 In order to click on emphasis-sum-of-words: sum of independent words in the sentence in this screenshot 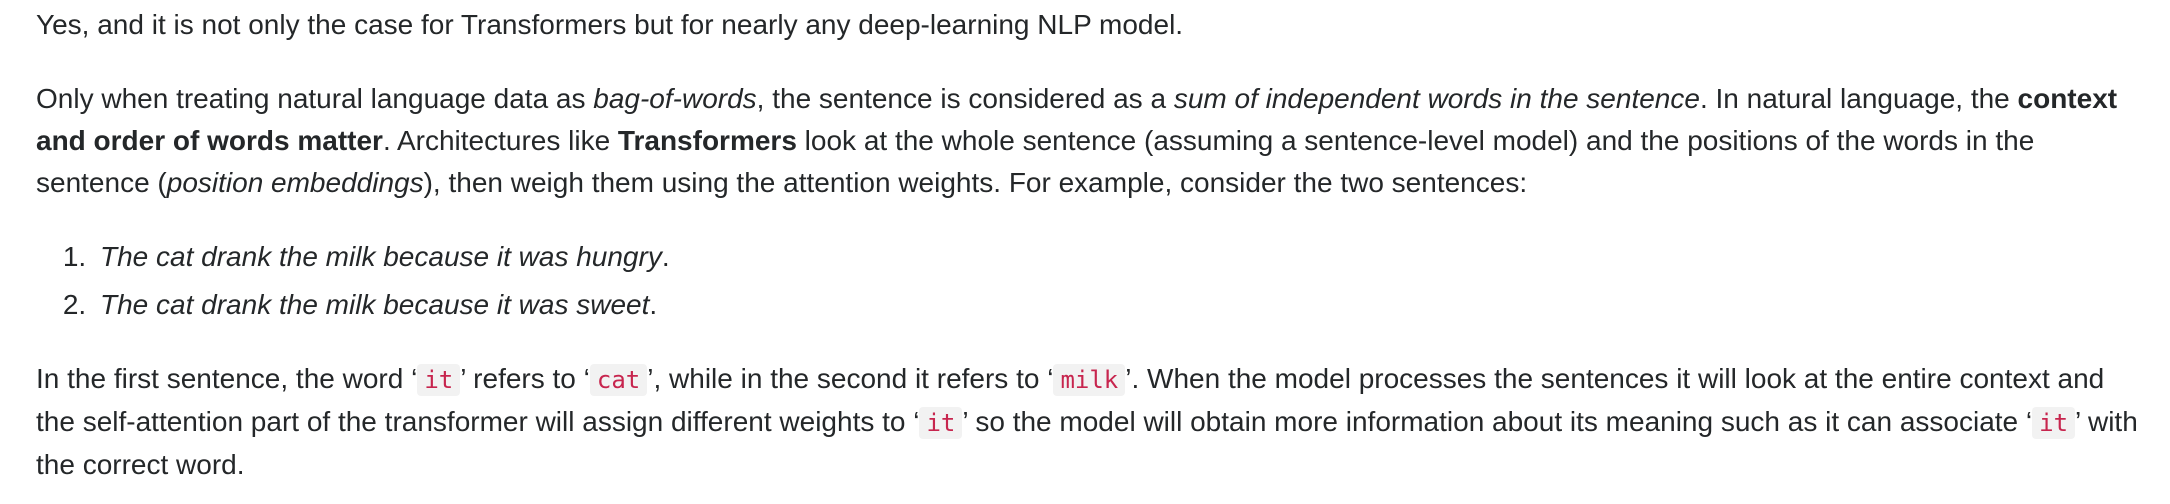, I will do `click(1436, 98)`.